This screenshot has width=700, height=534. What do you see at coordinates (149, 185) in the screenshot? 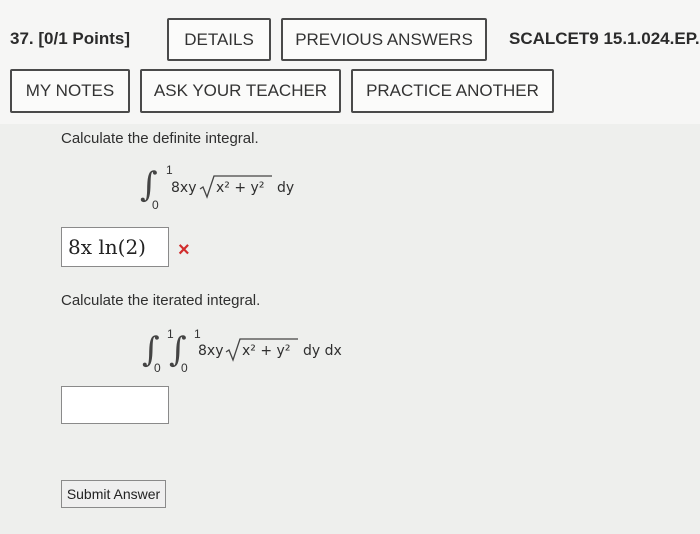
I see `integral-sign: ∫` at bounding box center [149, 185].